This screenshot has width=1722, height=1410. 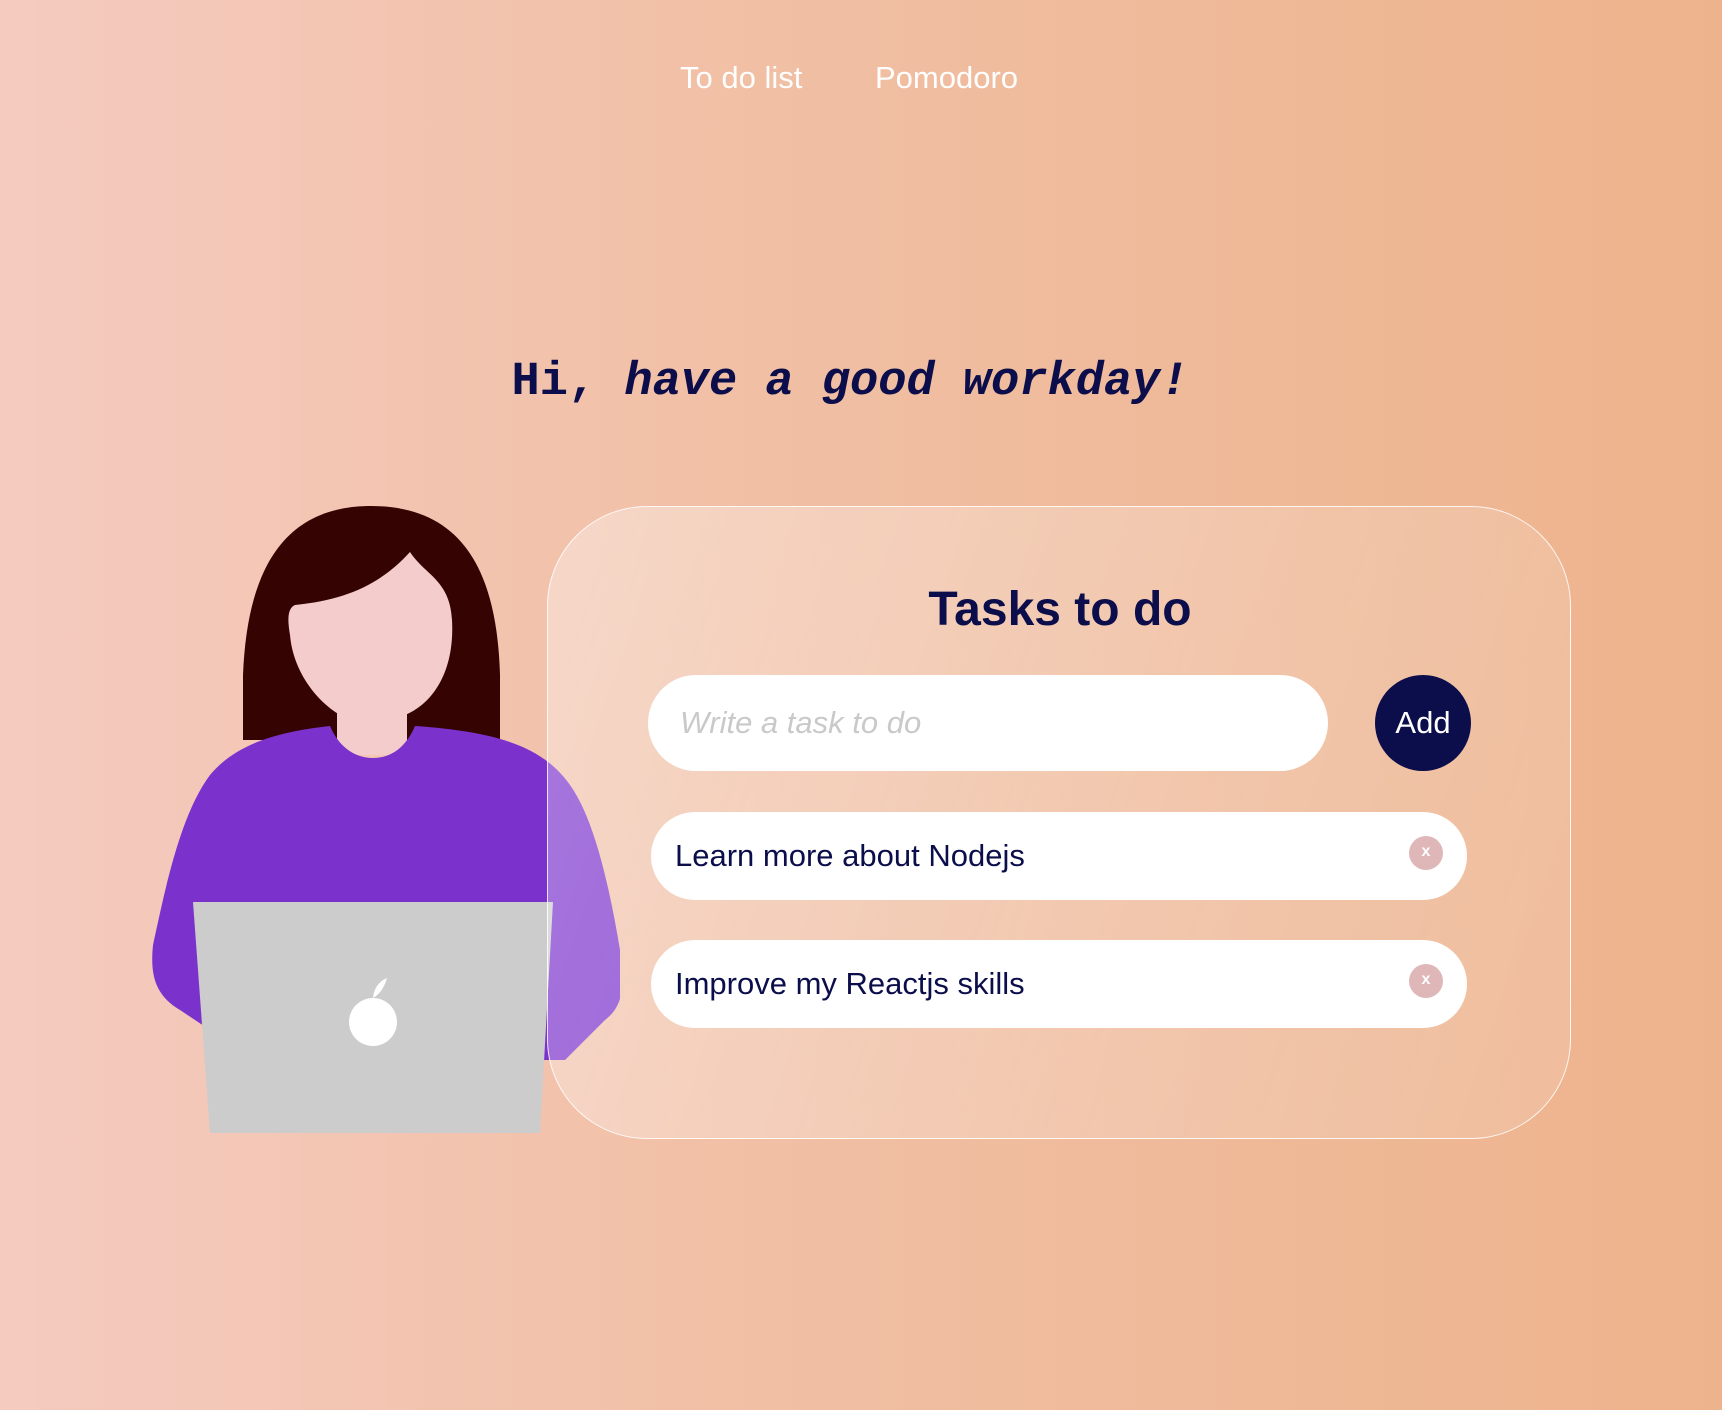 I want to click on nav-link-to-do-list: To do list, so click(x=741, y=78).